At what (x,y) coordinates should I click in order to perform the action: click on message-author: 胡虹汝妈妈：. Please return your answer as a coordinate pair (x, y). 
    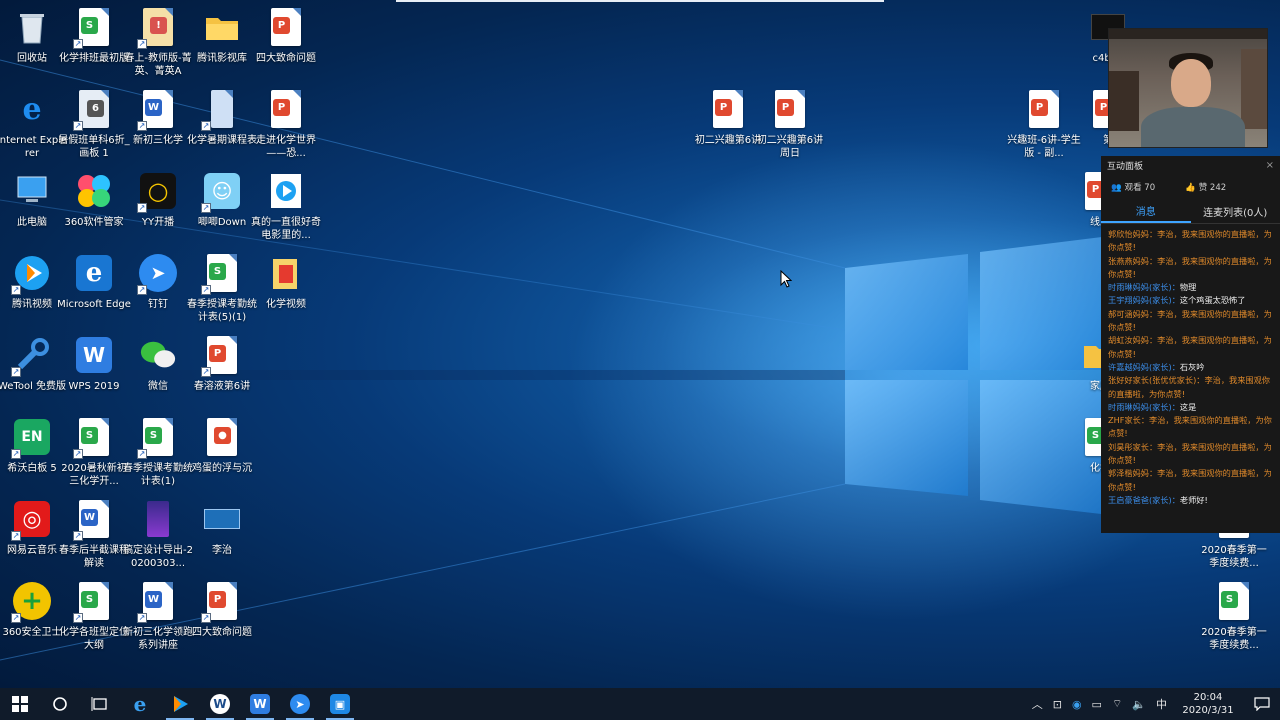
    Looking at the image, I should click on (1133, 340).